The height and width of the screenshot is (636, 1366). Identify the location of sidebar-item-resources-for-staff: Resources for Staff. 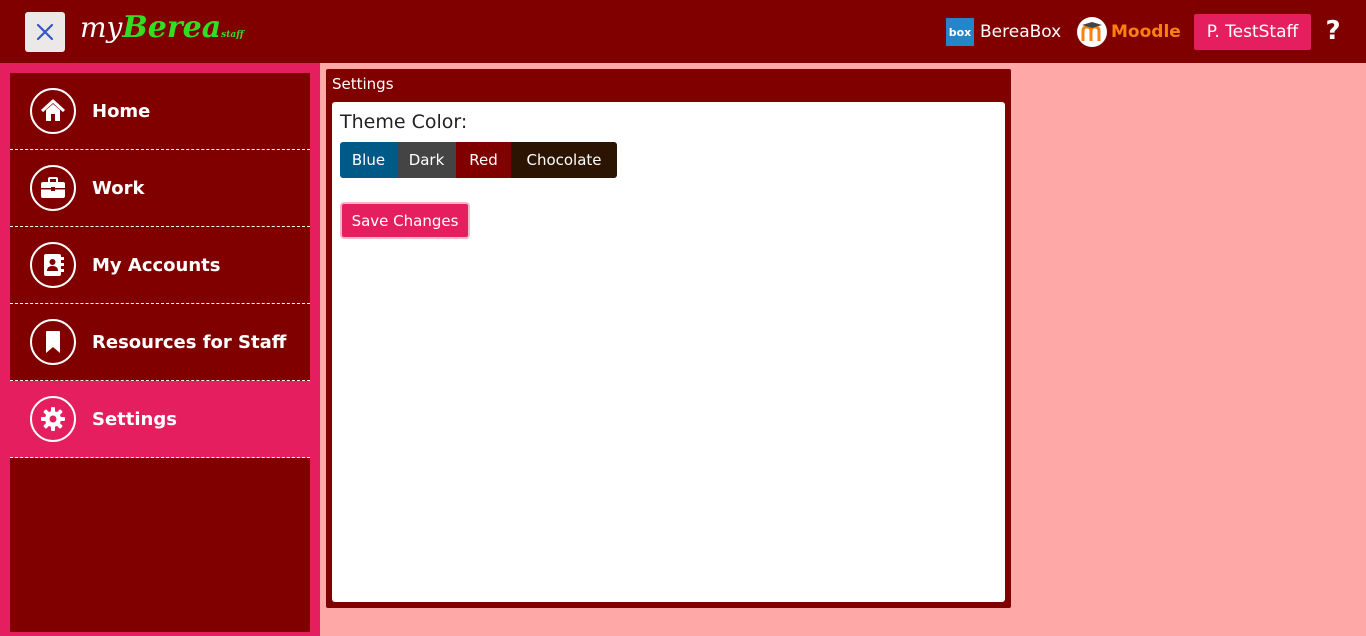
(160, 342).